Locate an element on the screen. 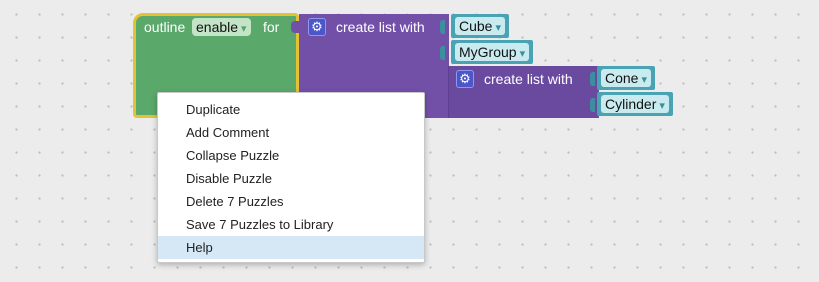 The image size is (819, 282). menu-item-duplicate: Duplicate is located at coordinates (291, 109).